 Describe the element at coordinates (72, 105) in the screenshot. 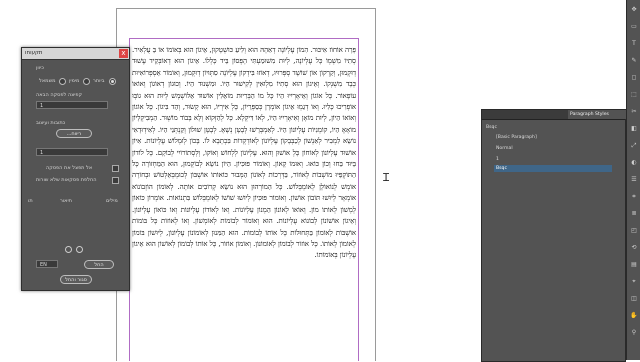

I see `field1-select: 1` at that location.